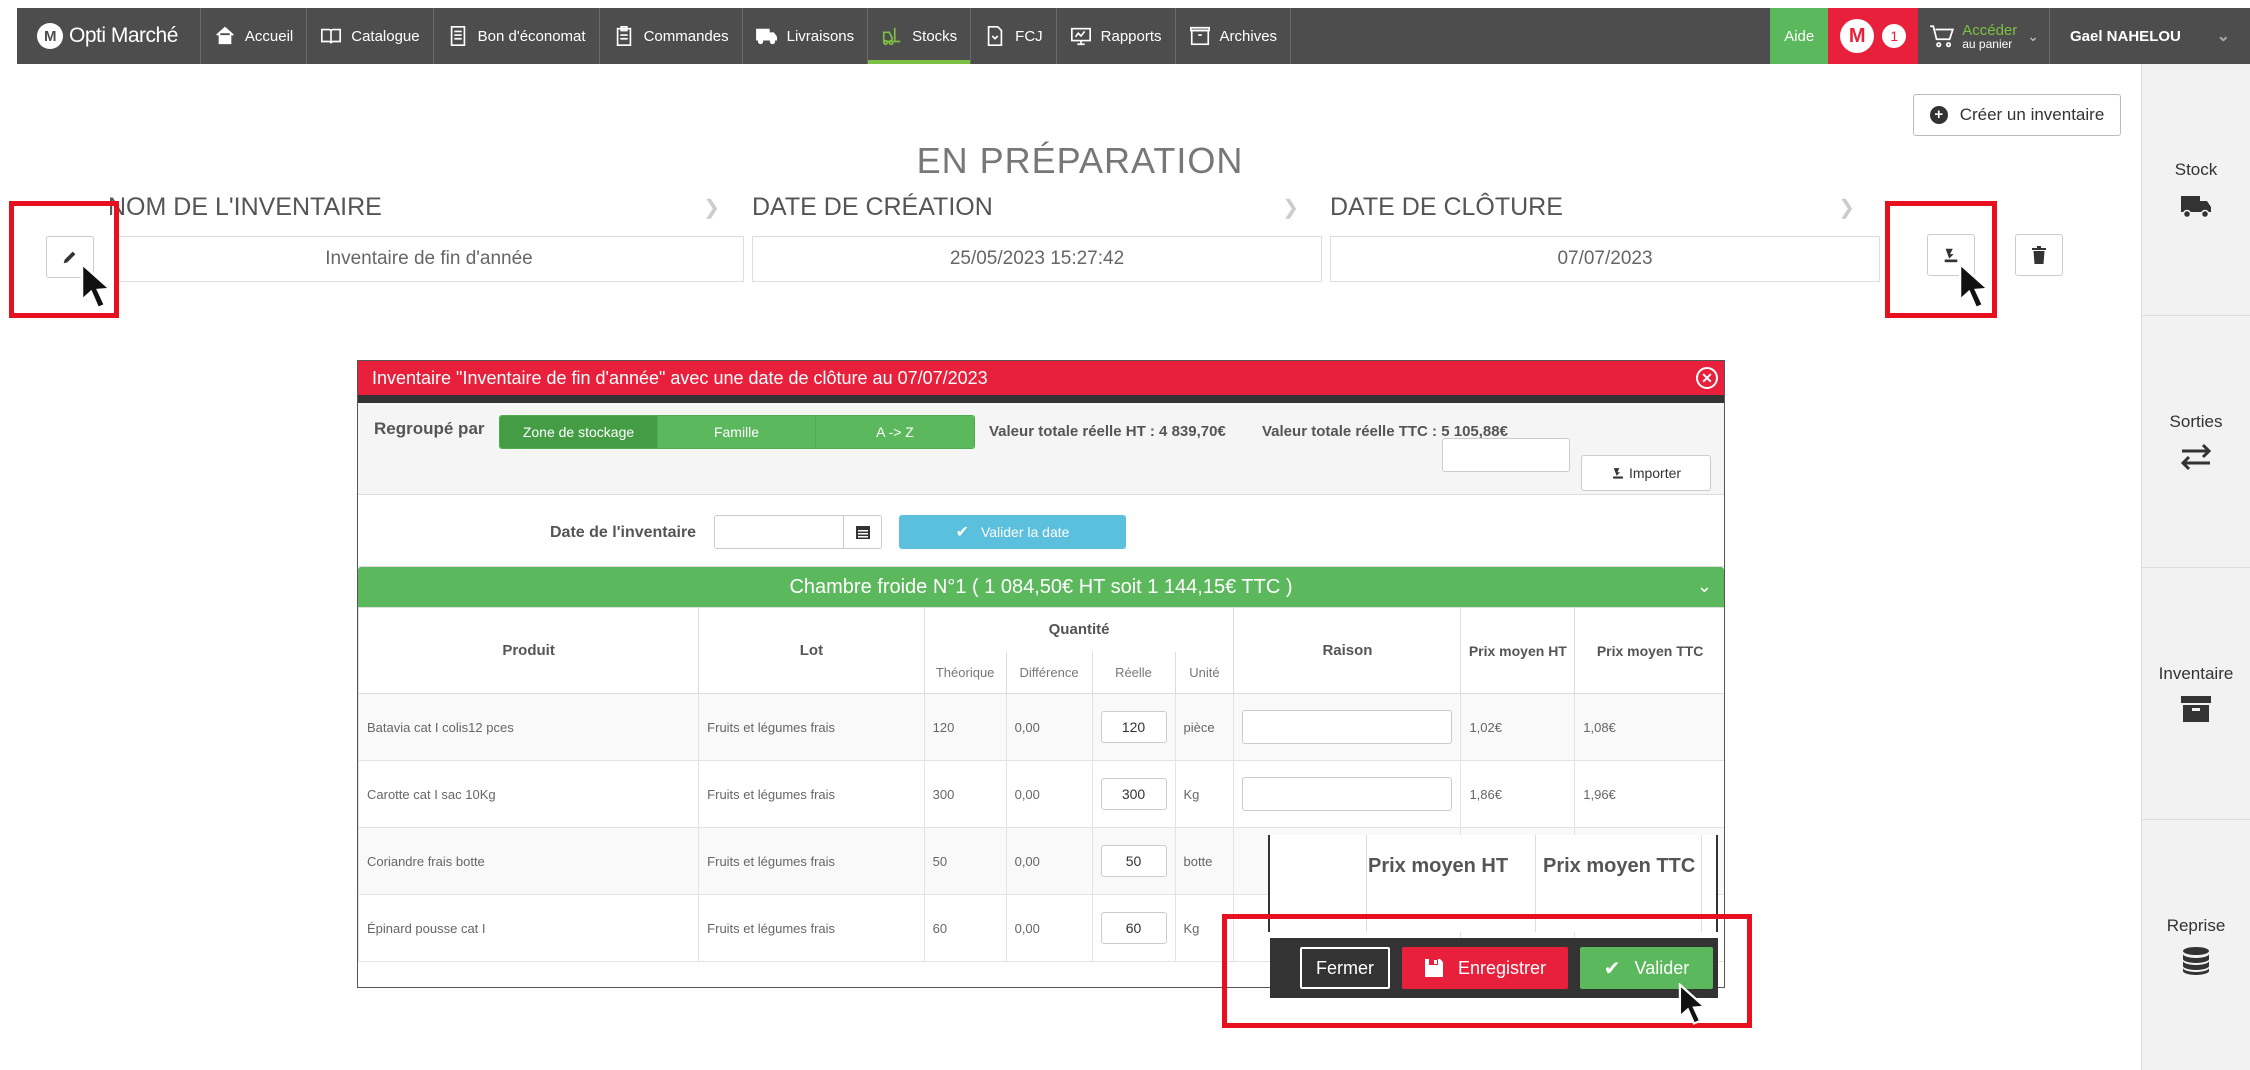 This screenshot has width=2250, height=1070. I want to click on cell-theorique: 120, so click(965, 727).